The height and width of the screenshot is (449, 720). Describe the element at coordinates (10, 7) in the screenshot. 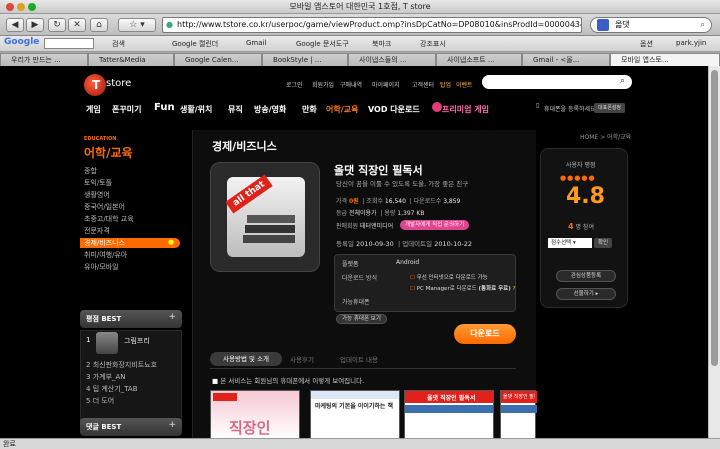

I see `close-window-button` at that location.